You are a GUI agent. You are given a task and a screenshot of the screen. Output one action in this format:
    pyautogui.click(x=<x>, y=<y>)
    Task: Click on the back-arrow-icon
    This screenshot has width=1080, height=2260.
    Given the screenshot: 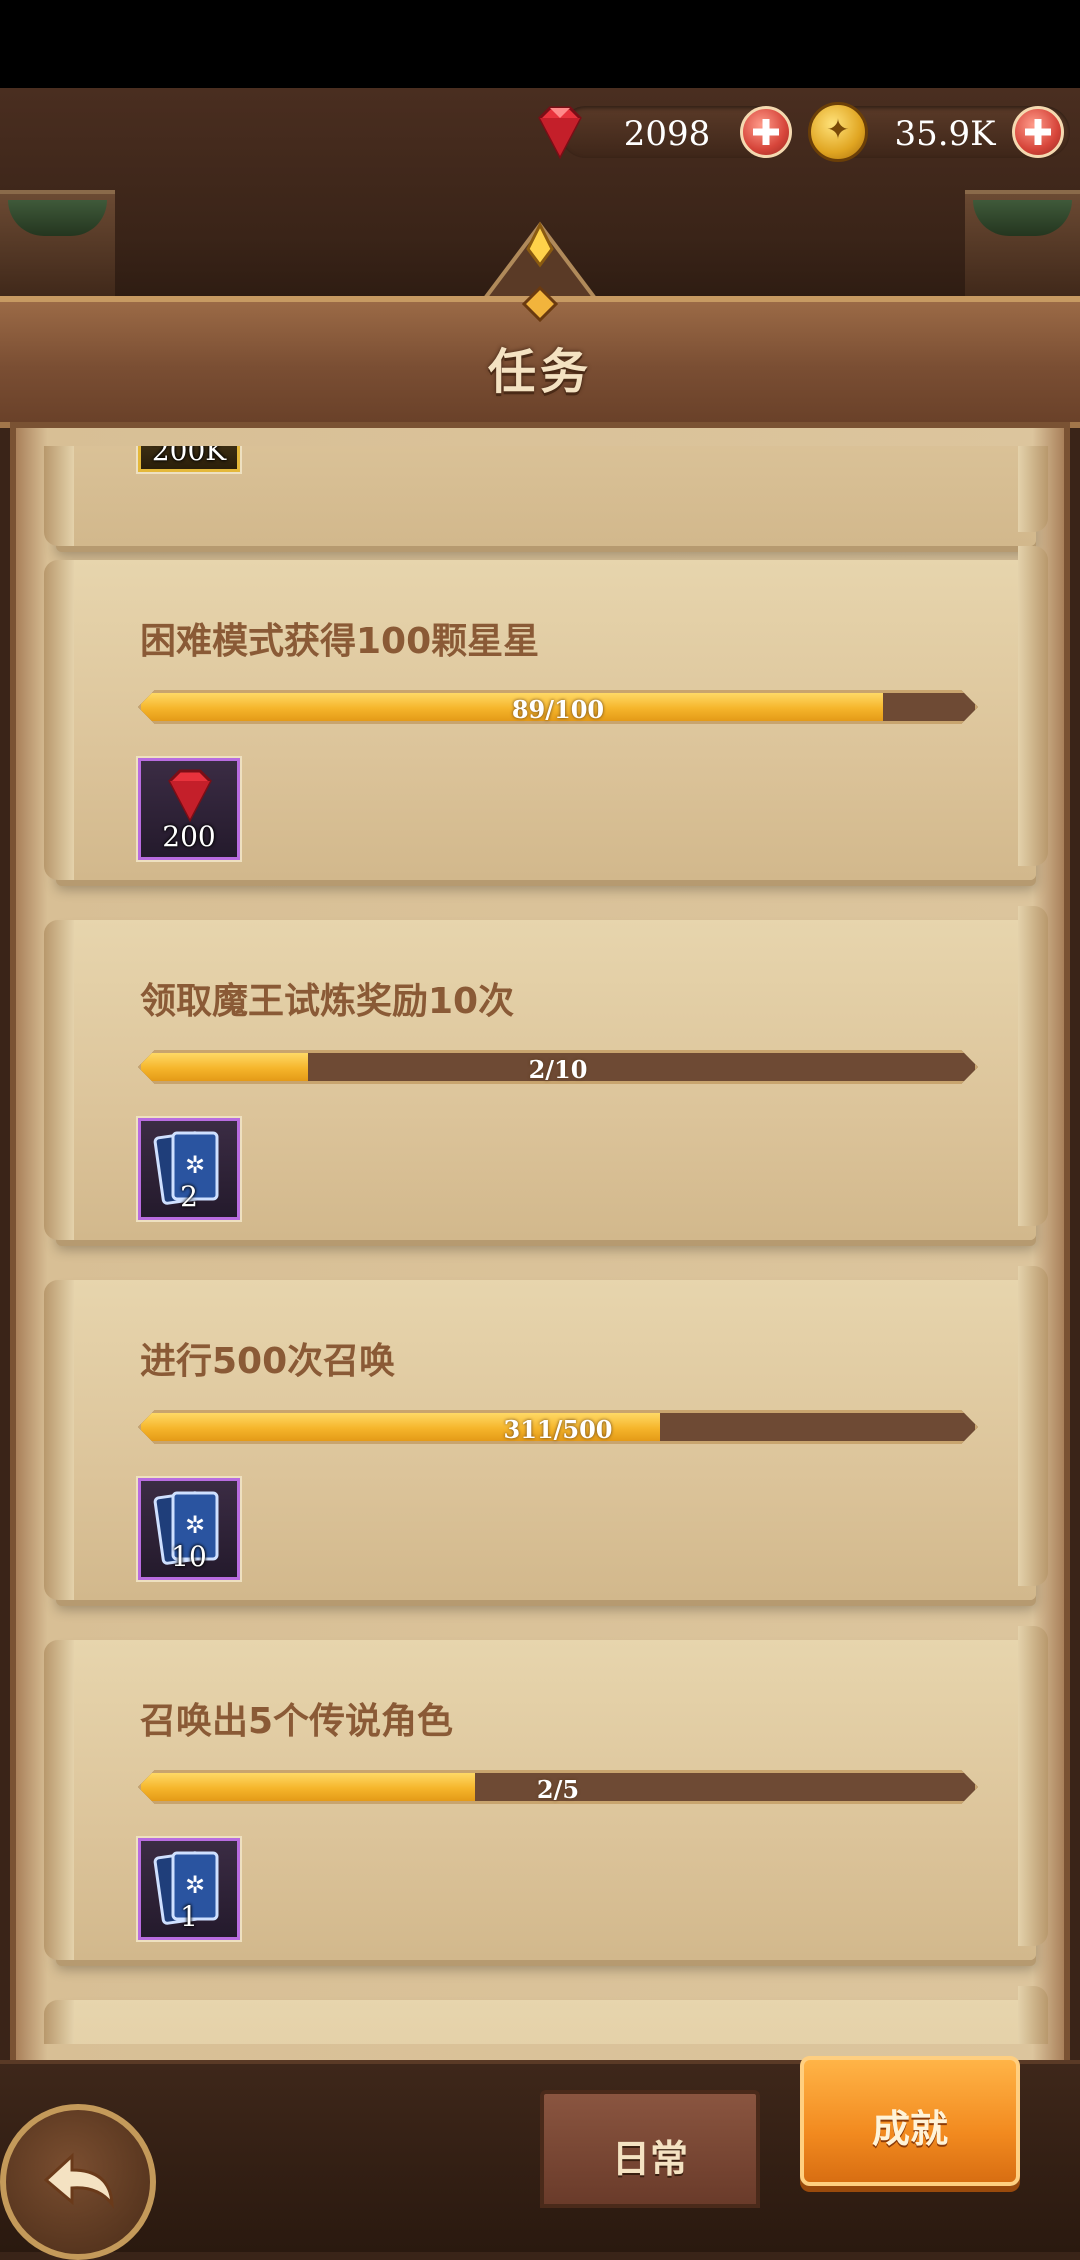 What is the action you would take?
    pyautogui.click(x=78, y=2180)
    